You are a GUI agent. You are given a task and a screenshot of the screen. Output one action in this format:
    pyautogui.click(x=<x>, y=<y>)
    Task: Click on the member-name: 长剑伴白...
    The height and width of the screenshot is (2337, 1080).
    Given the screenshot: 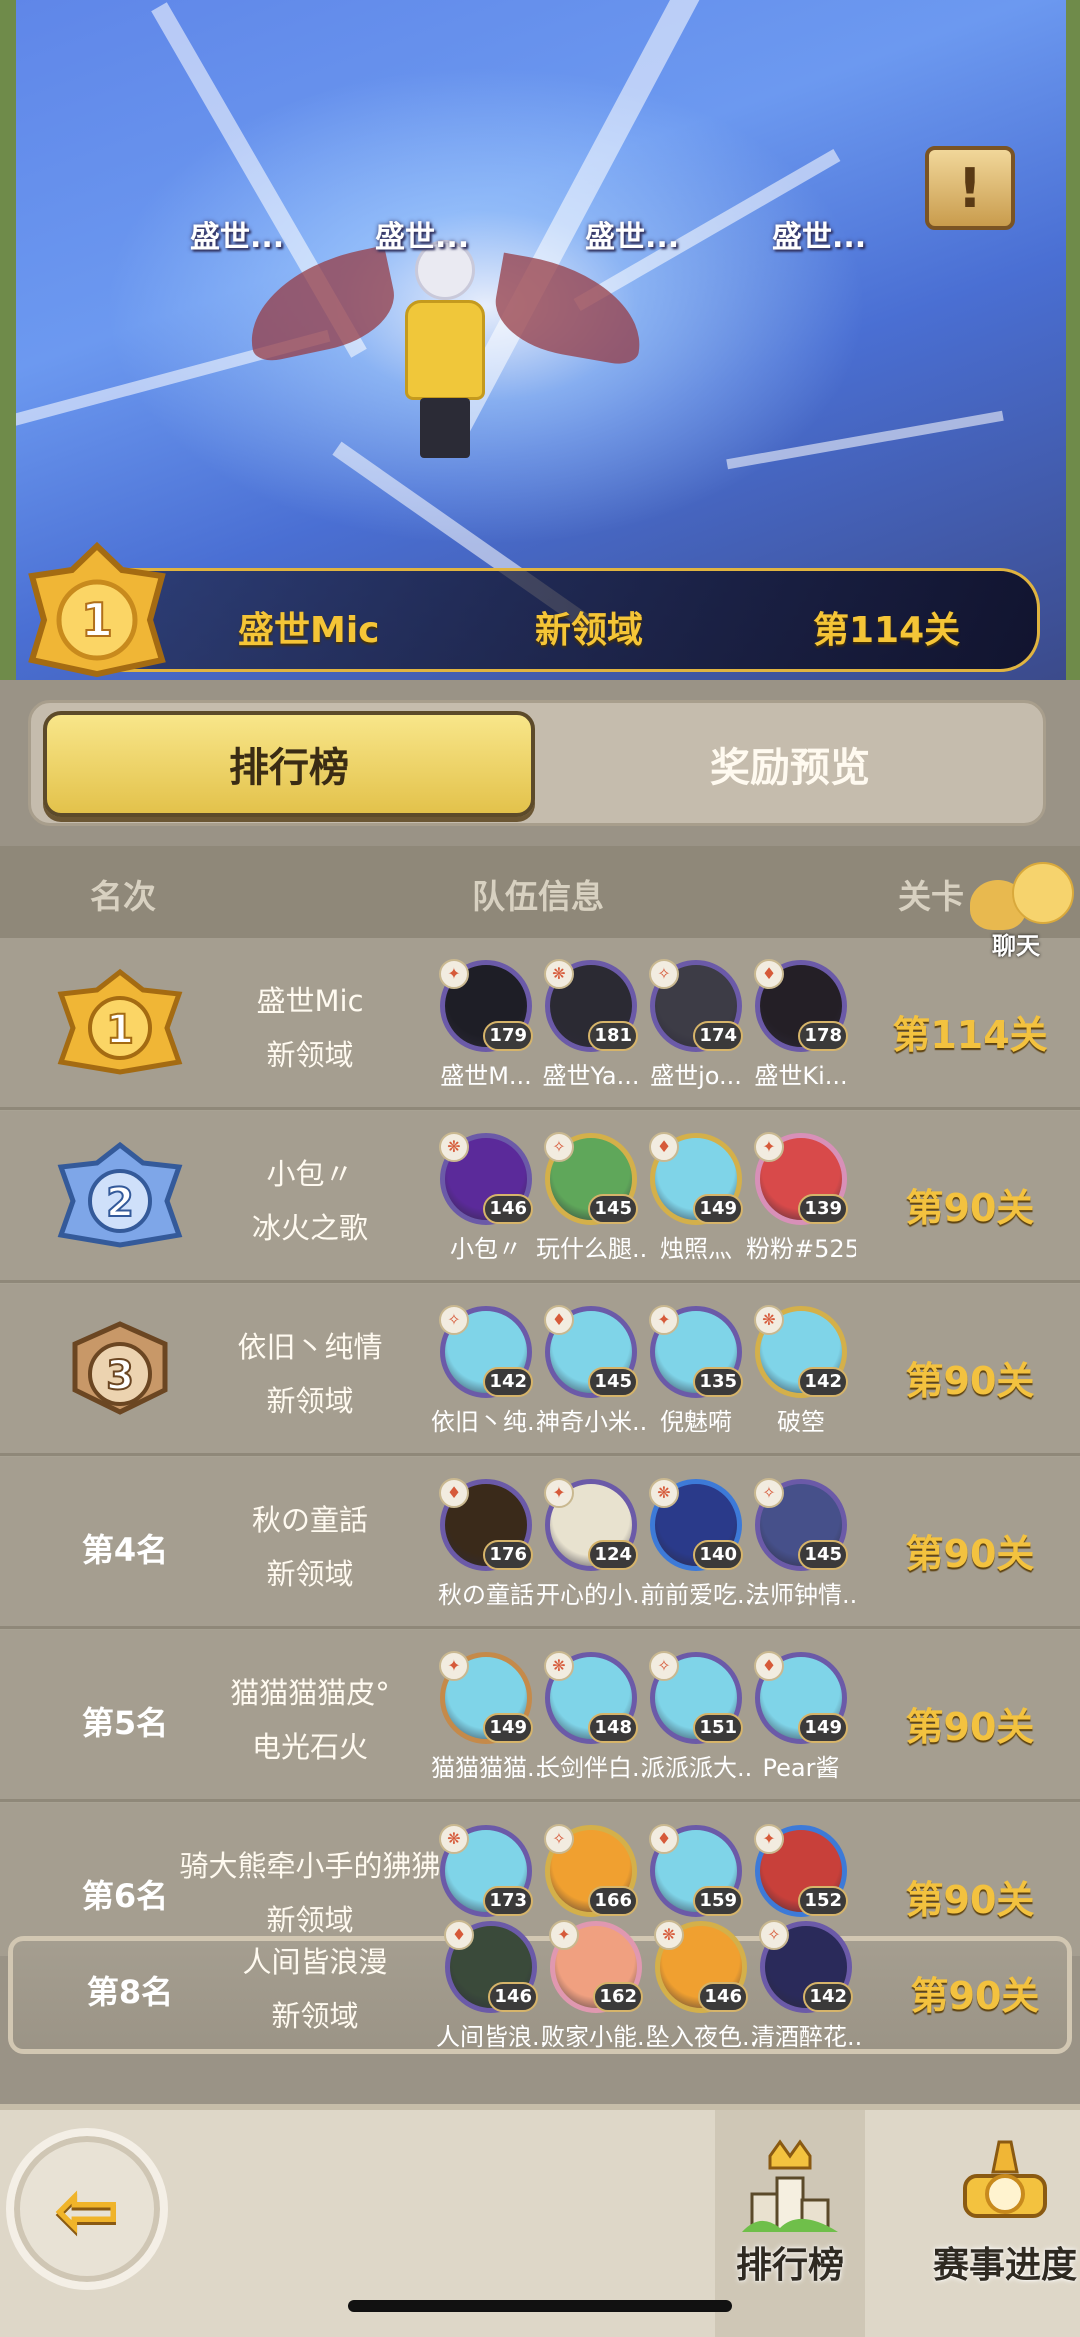 What is the action you would take?
    pyautogui.click(x=591, y=1768)
    